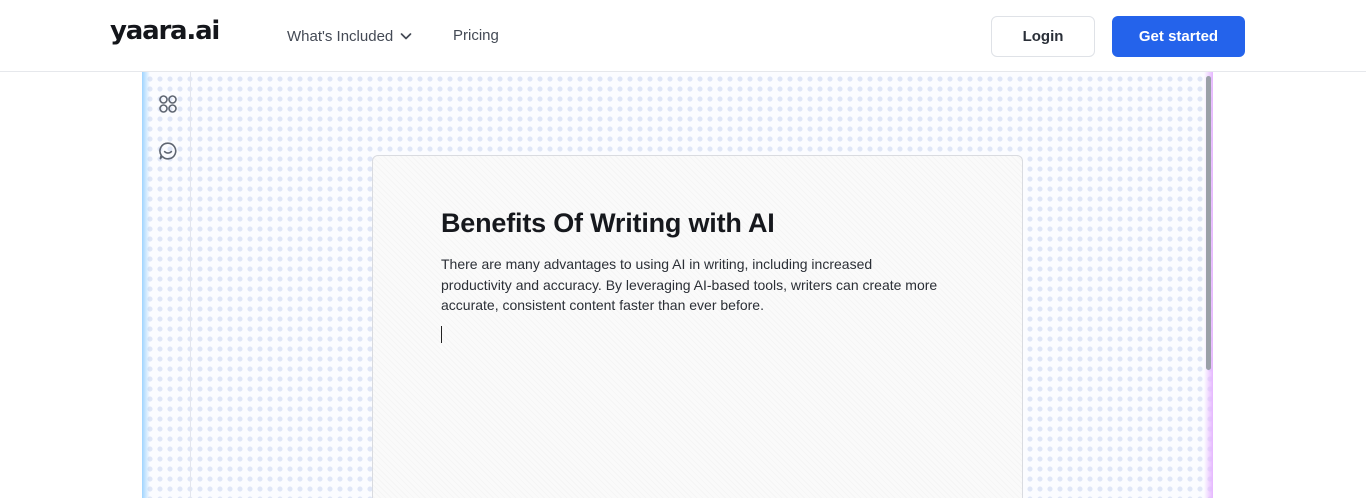  Describe the element at coordinates (168, 104) in the screenshot. I see `apps-grid-icon` at that location.